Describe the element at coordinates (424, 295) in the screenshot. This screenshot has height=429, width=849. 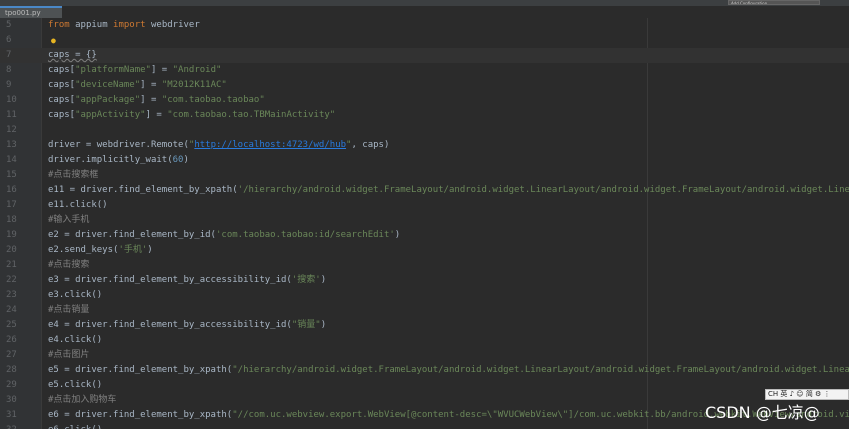
I see `code-line: 23 e3.click()` at that location.